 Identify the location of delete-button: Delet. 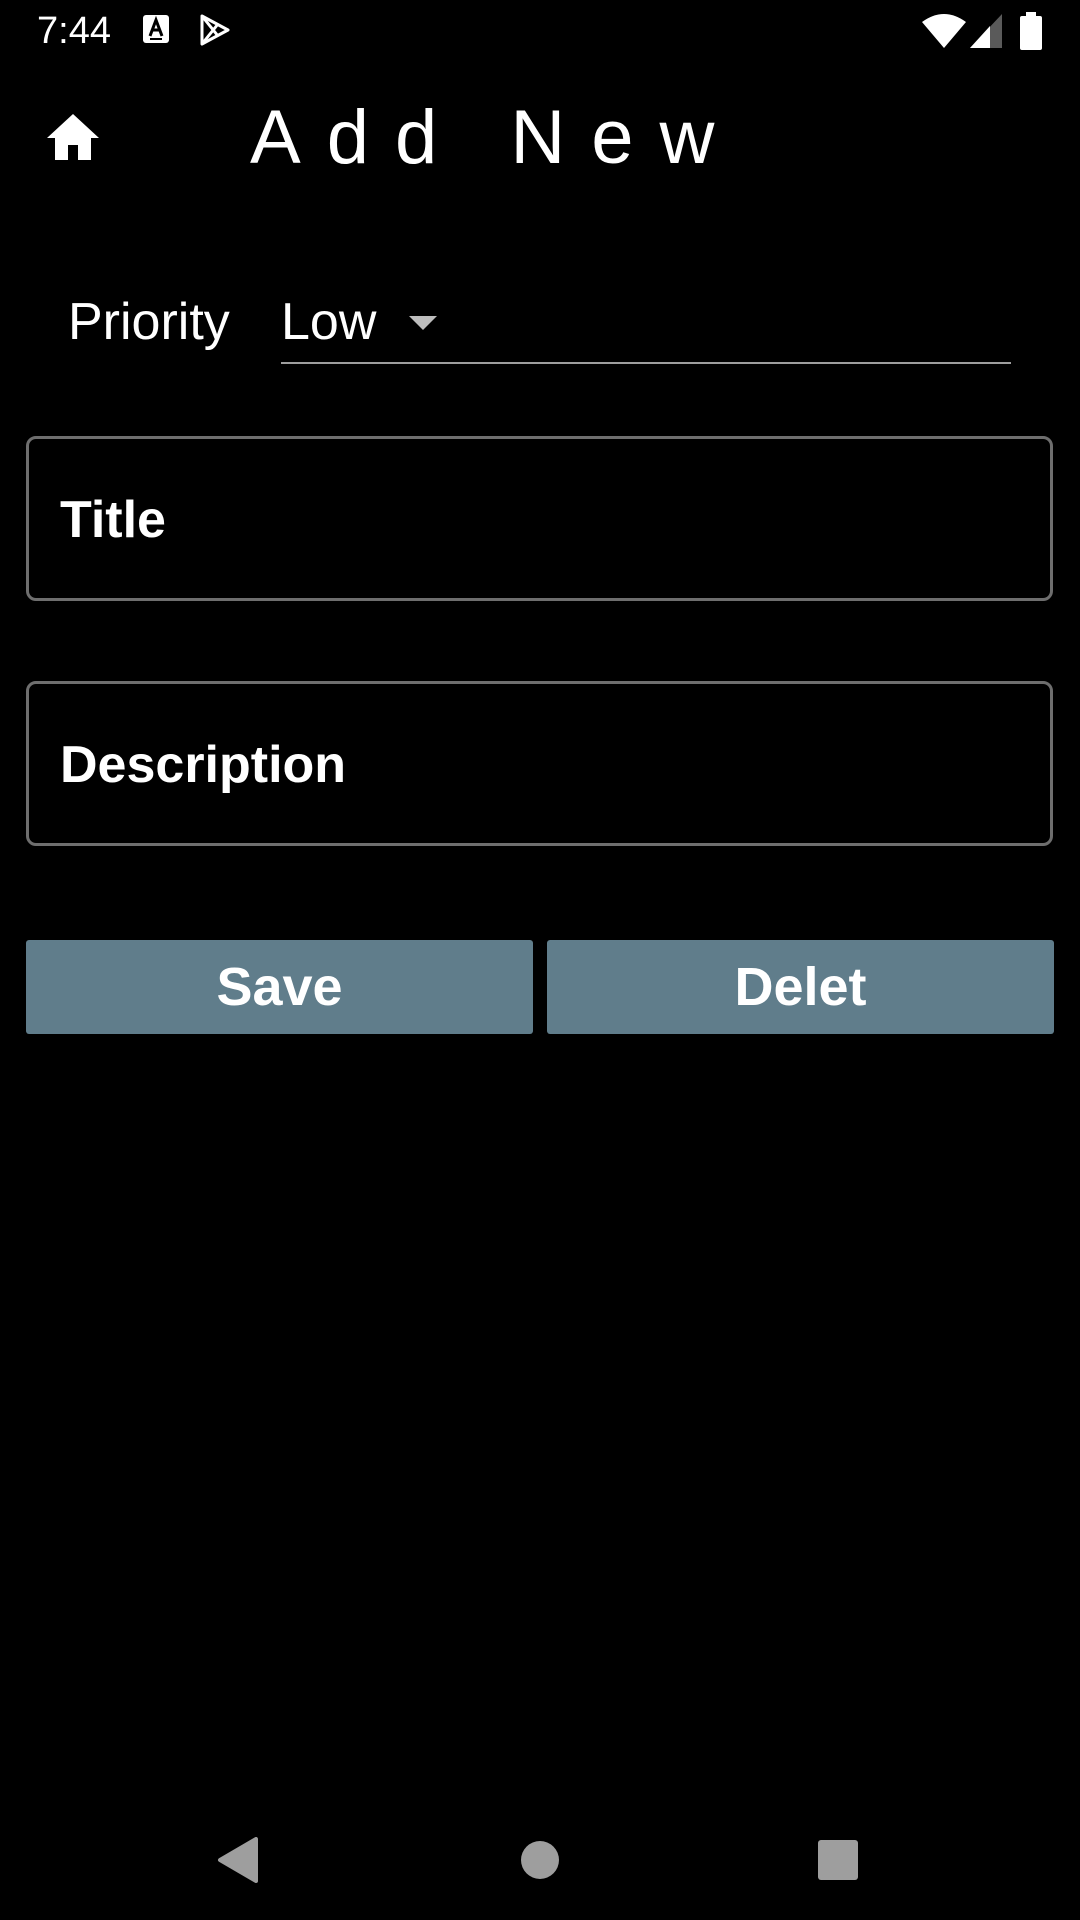
(800, 987).